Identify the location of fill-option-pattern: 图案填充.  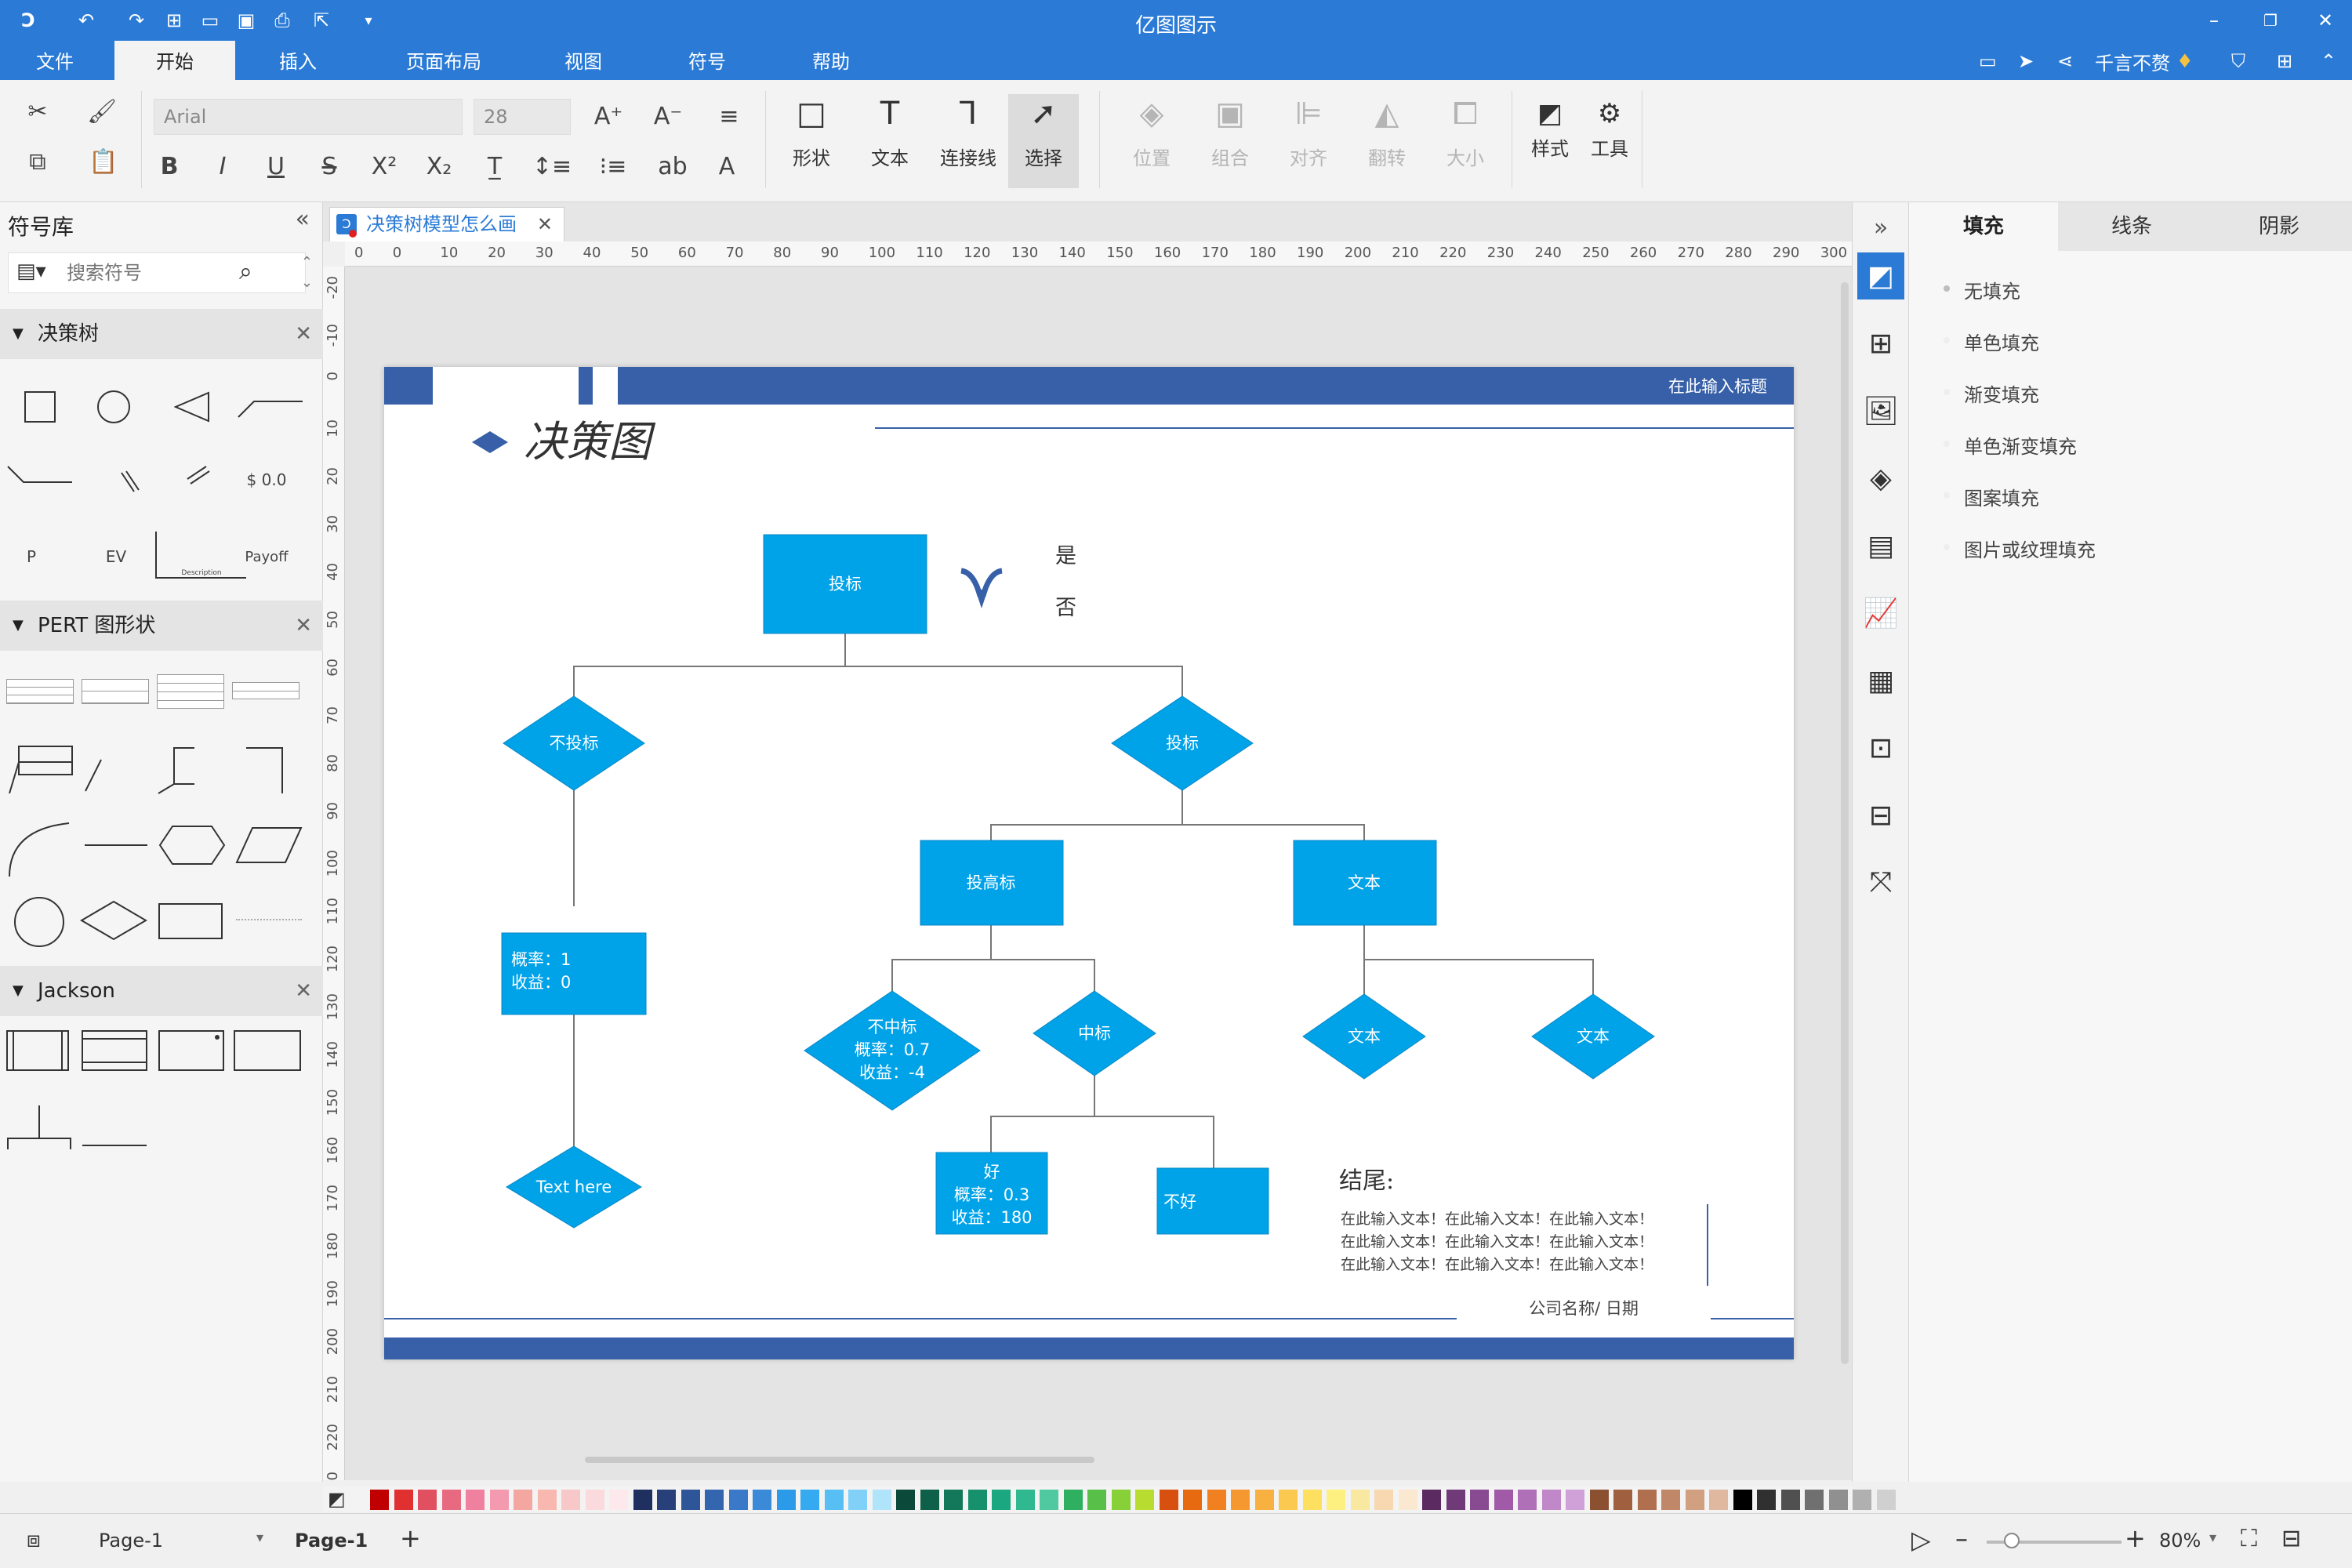
(1992, 496).